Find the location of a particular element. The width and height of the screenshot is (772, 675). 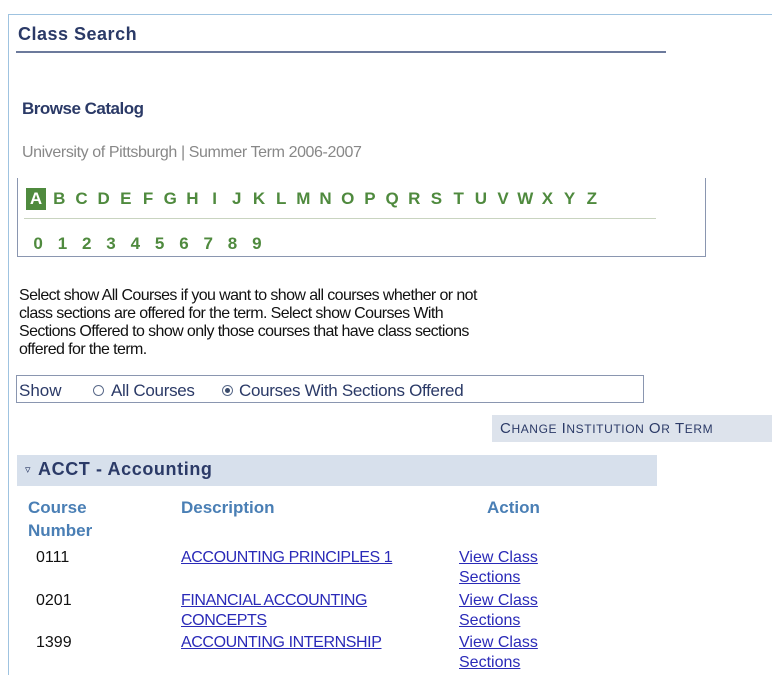

alpha-index-link-q: Q is located at coordinates (392, 199).